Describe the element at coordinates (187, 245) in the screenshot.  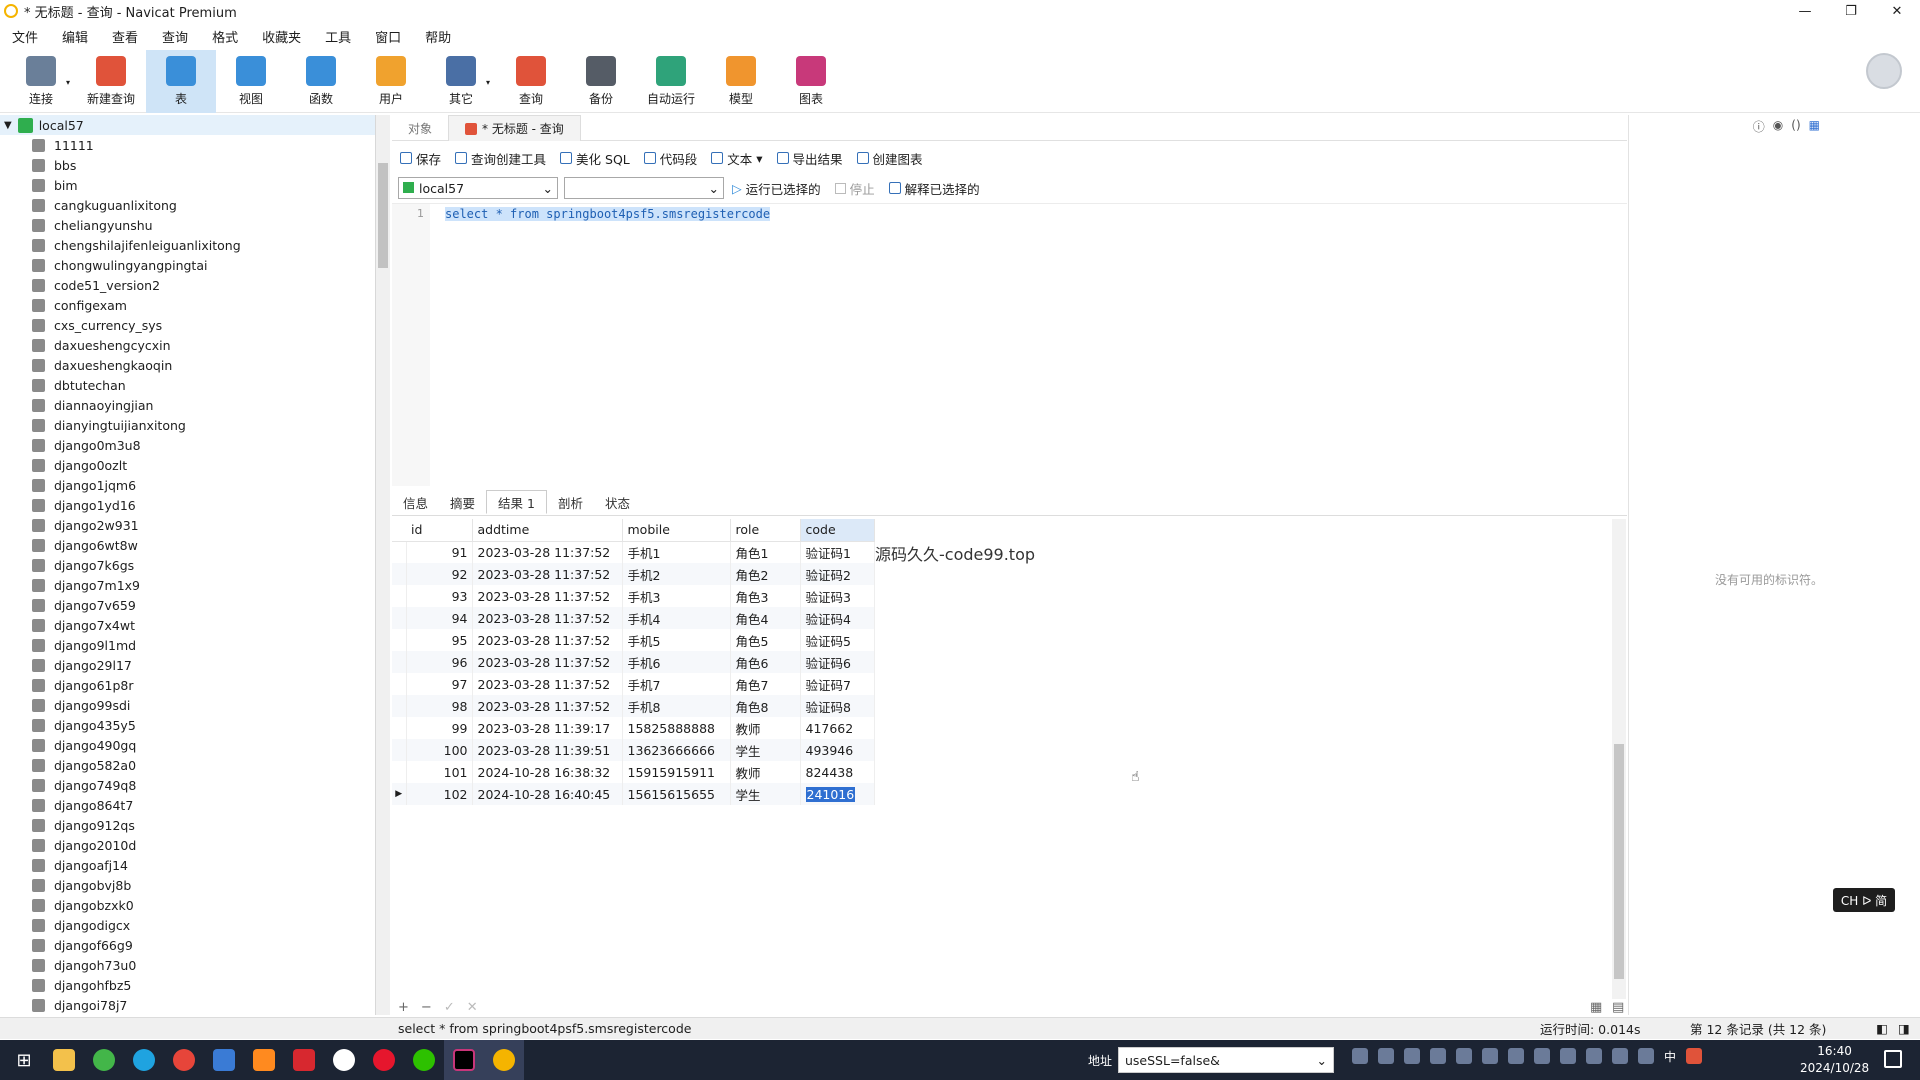
I see `database-item: chengshilajifenleiguanlixitong` at that location.